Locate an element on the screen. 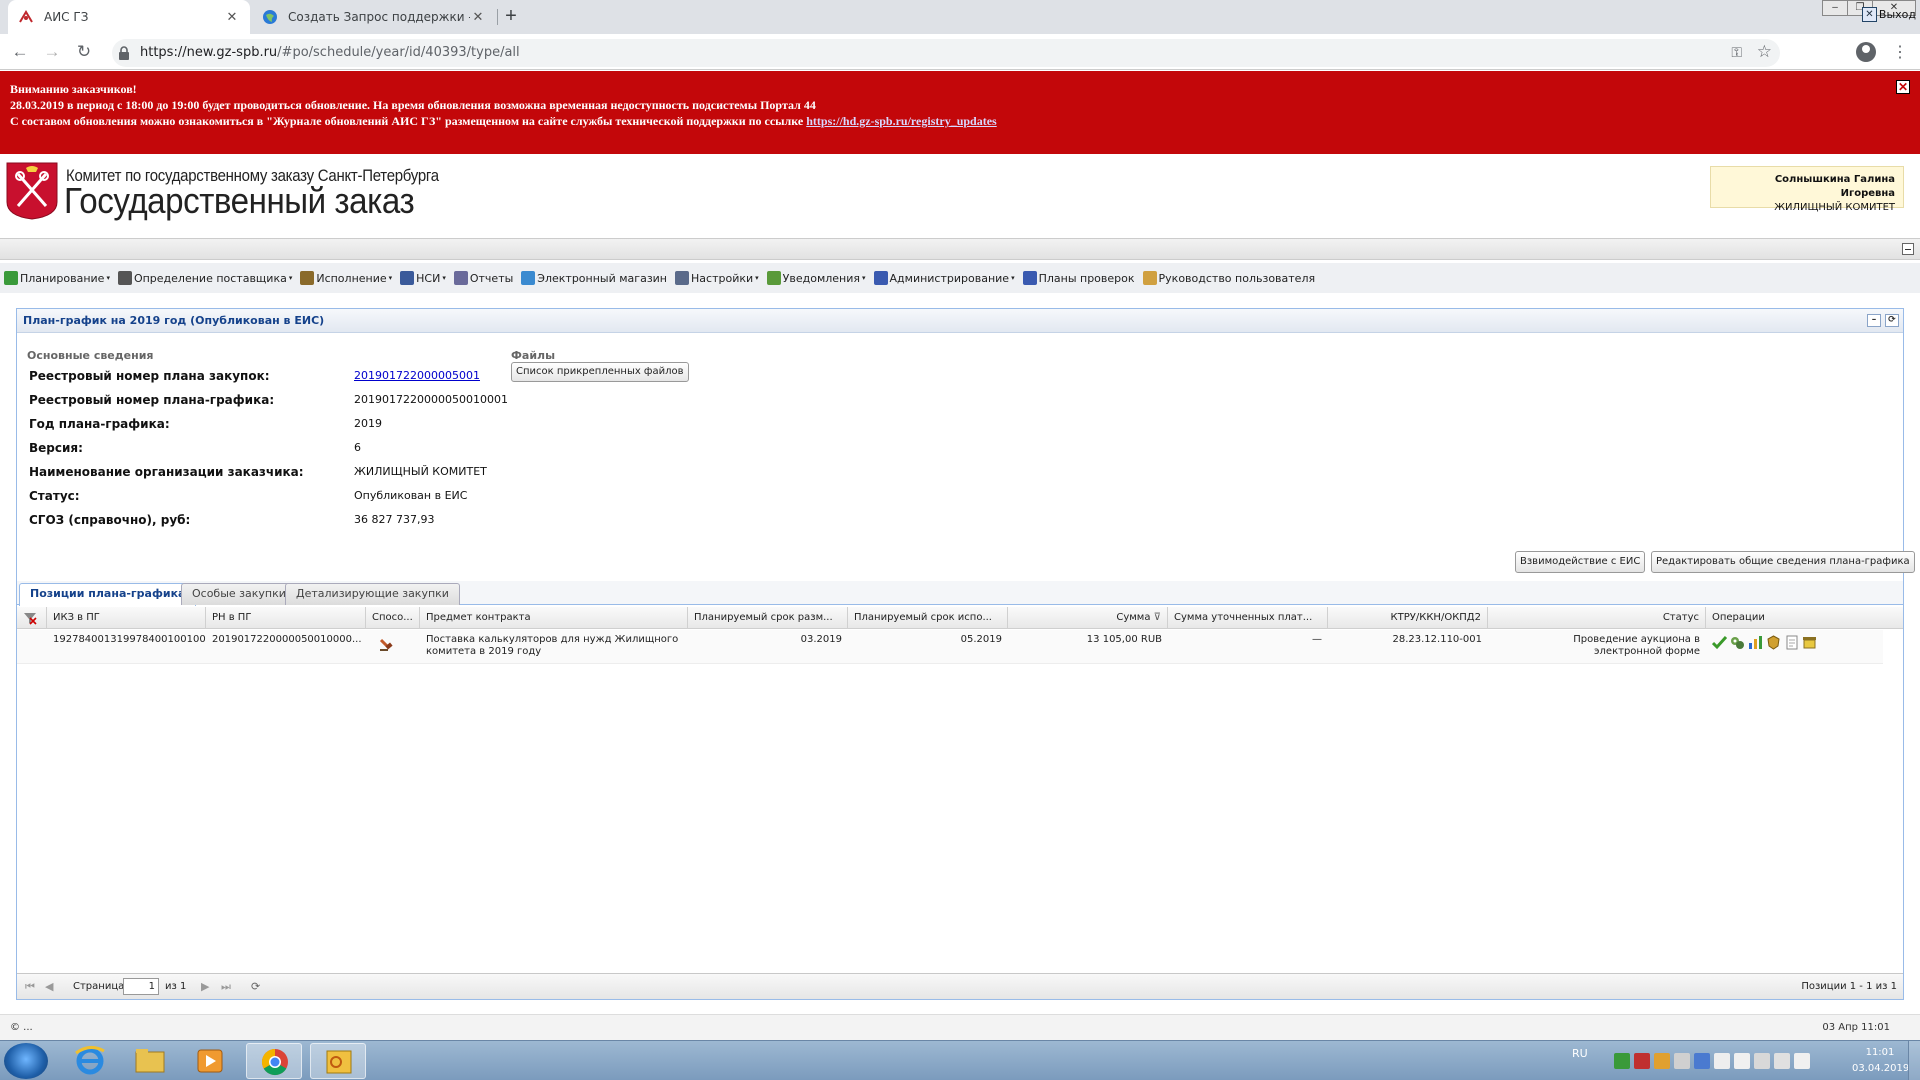 The width and height of the screenshot is (1920, 1080). chrome-icon is located at coordinates (274, 1061).